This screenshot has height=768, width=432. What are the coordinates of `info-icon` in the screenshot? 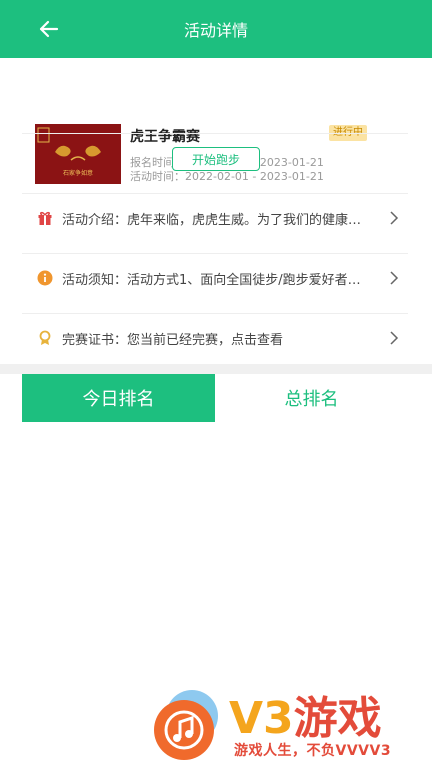 It's located at (45, 278).